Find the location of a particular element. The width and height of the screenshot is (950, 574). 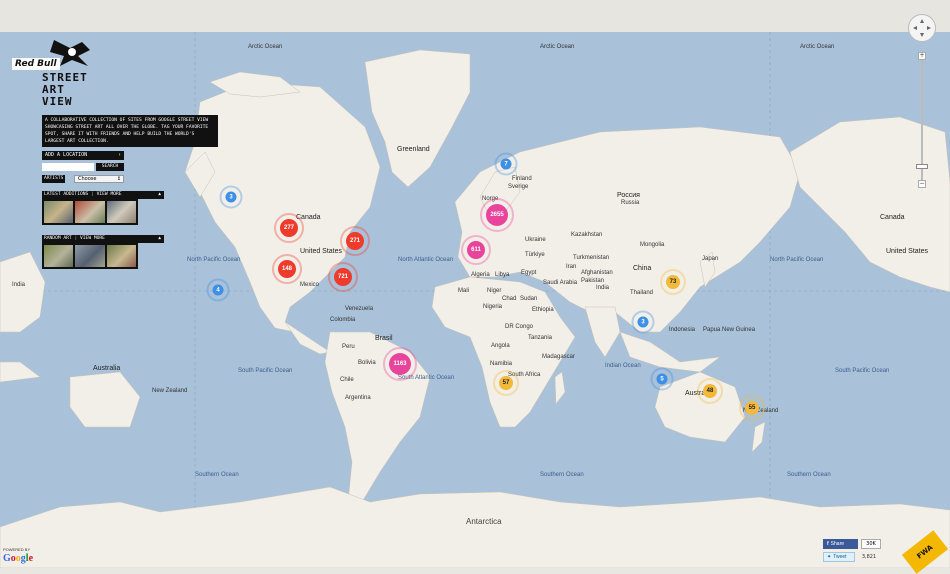

label-ukraine: Ukraine is located at coordinates (535, 240).